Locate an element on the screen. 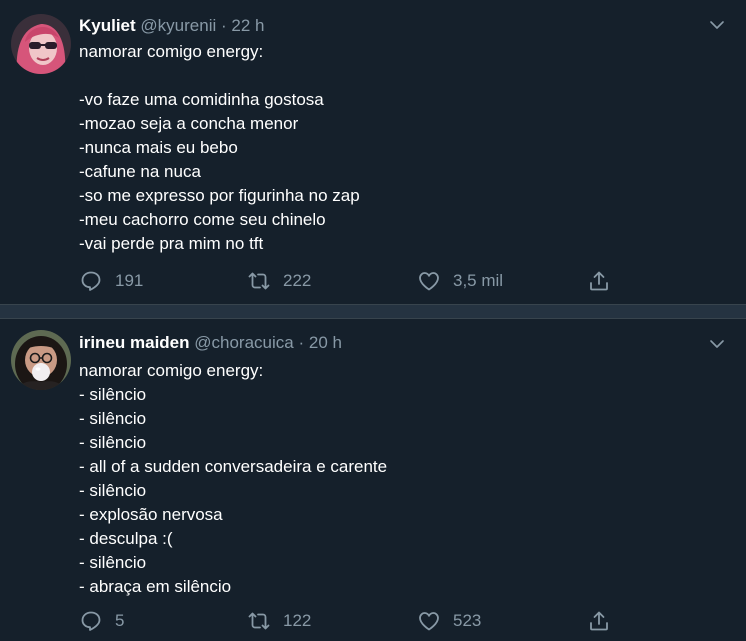  tweet-line: -vai perde pra mim no tft is located at coordinates (171, 243).